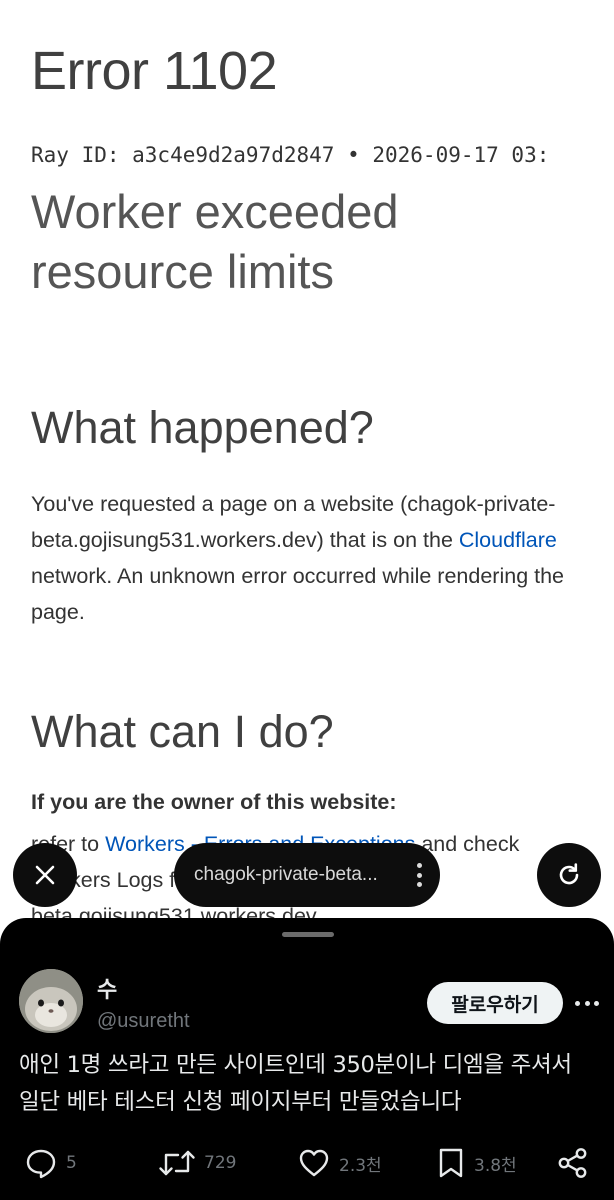  I want to click on reply-button: 5, so click(50, 1163).